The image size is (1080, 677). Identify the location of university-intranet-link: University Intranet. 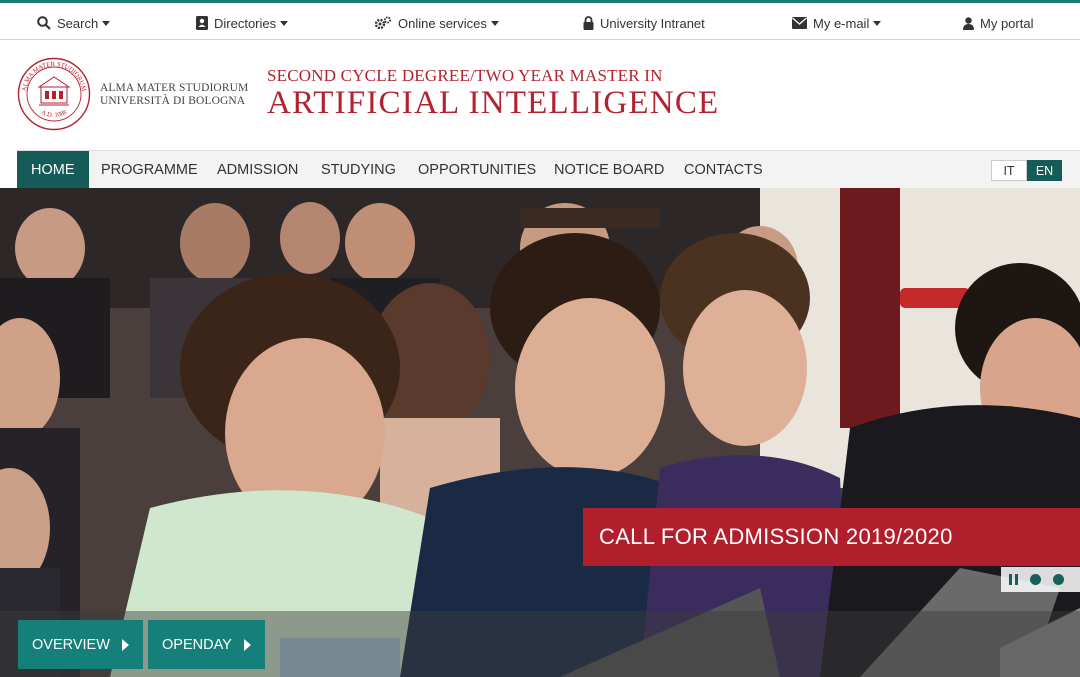
(644, 23).